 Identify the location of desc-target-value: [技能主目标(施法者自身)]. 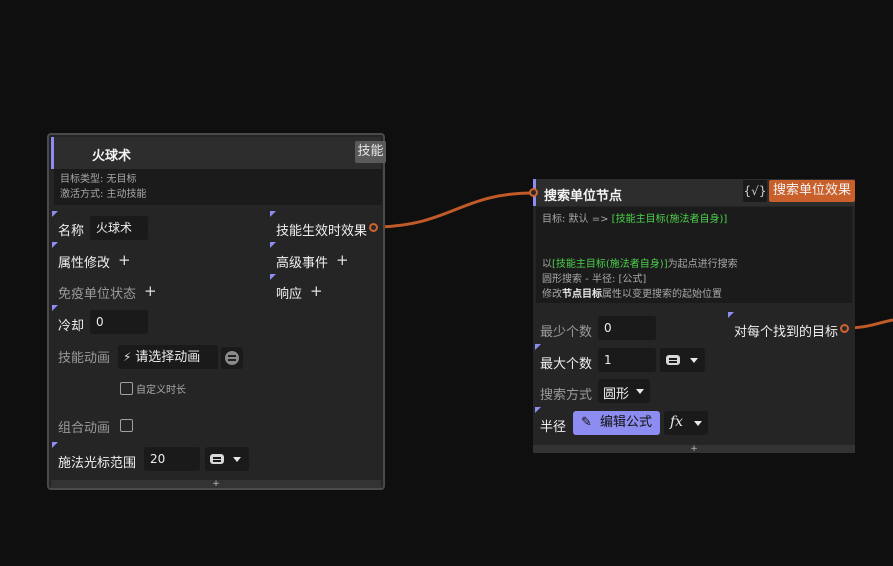
(669, 219).